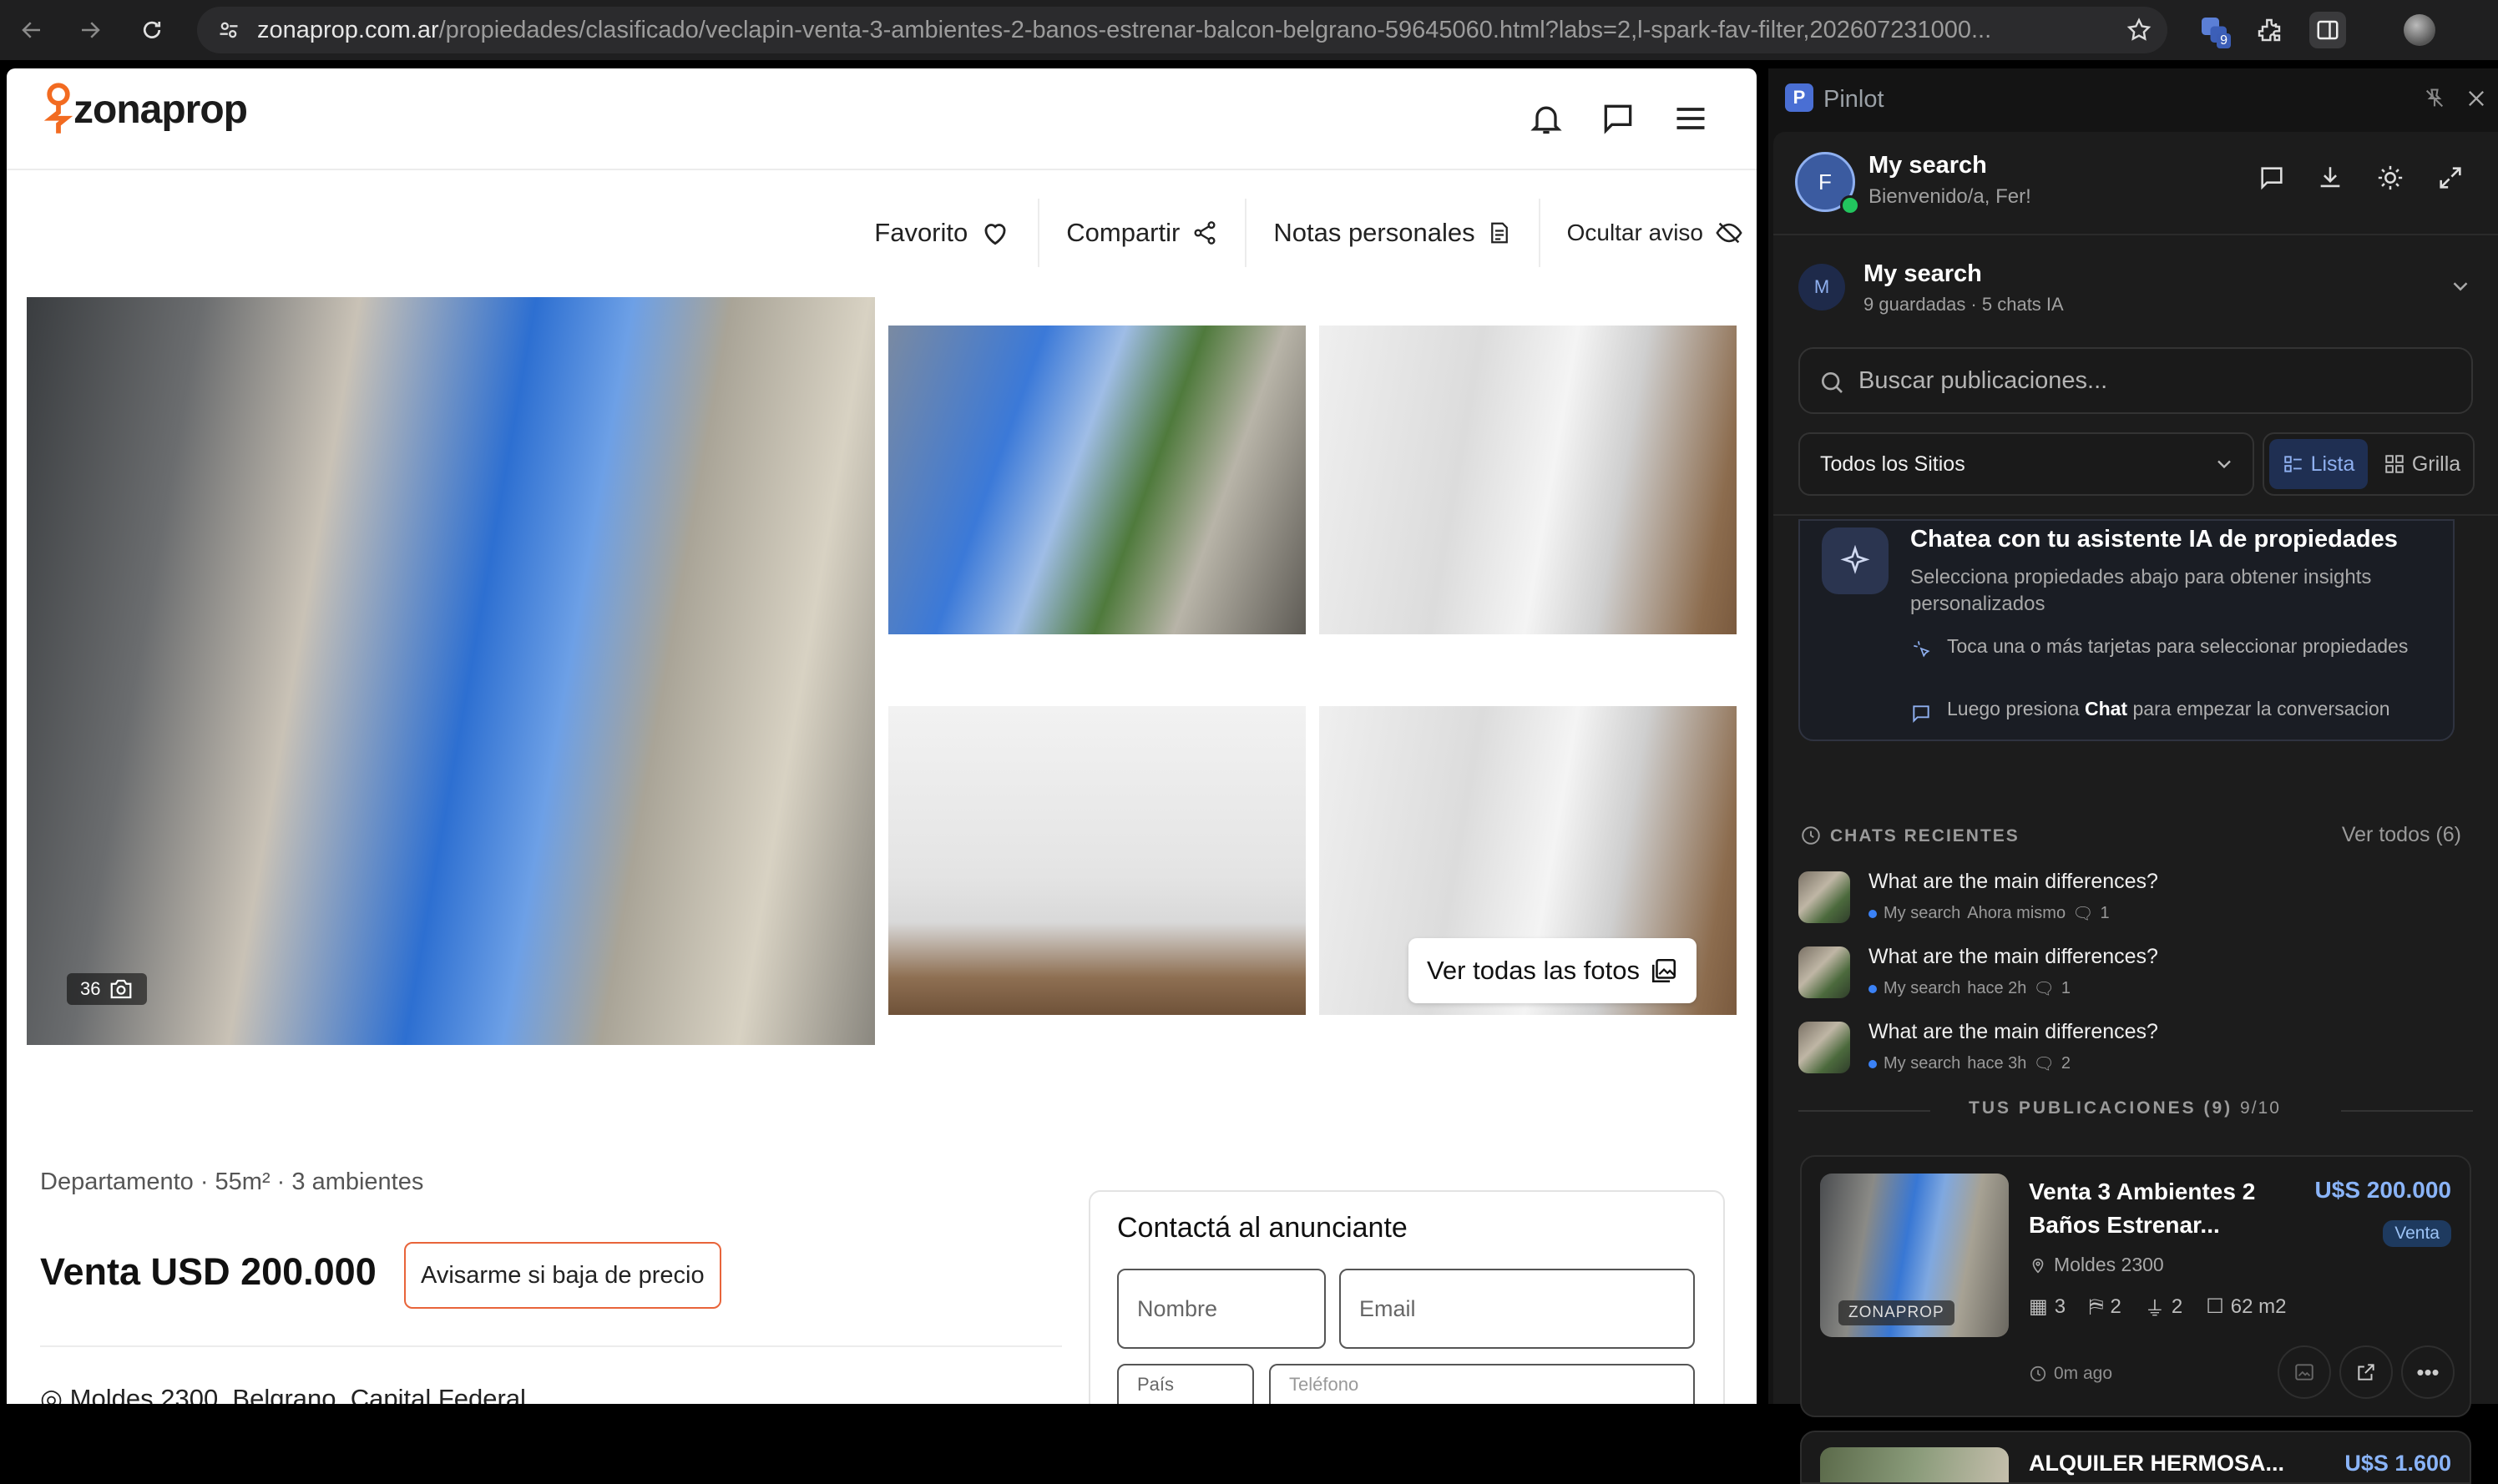 This screenshot has width=2498, height=1484. Describe the element at coordinates (2450, 178) in the screenshot. I see `expand-icon` at that location.